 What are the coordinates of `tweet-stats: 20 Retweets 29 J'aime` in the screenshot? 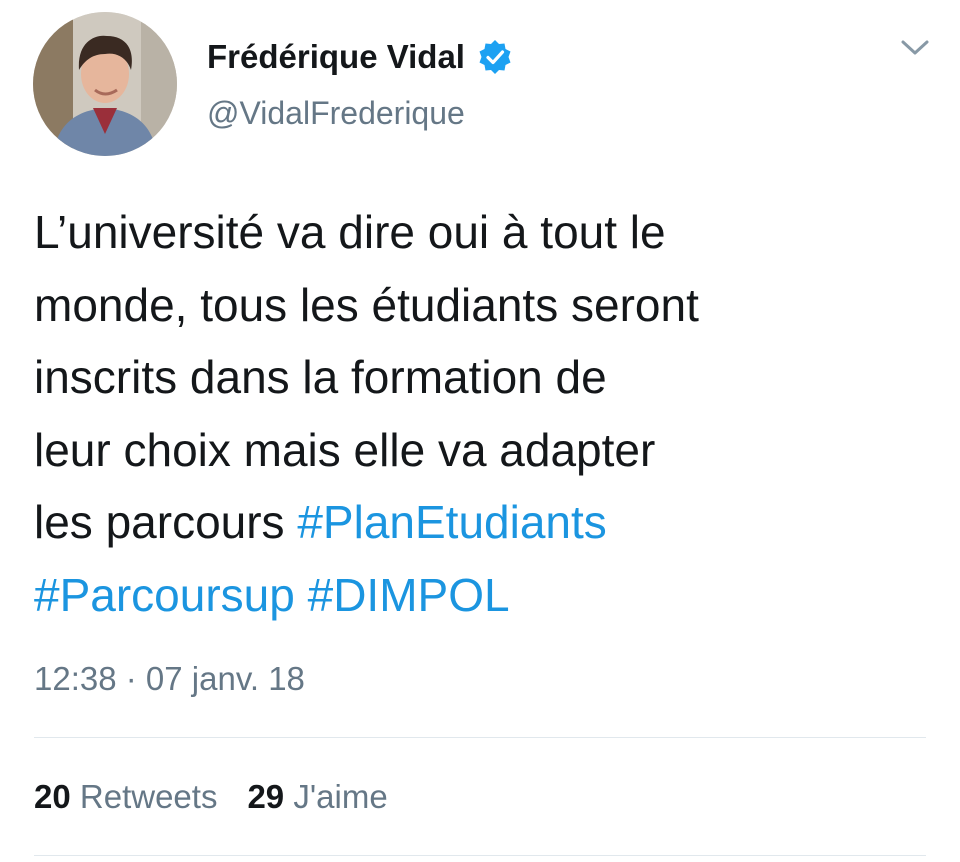 It's located at (211, 797).